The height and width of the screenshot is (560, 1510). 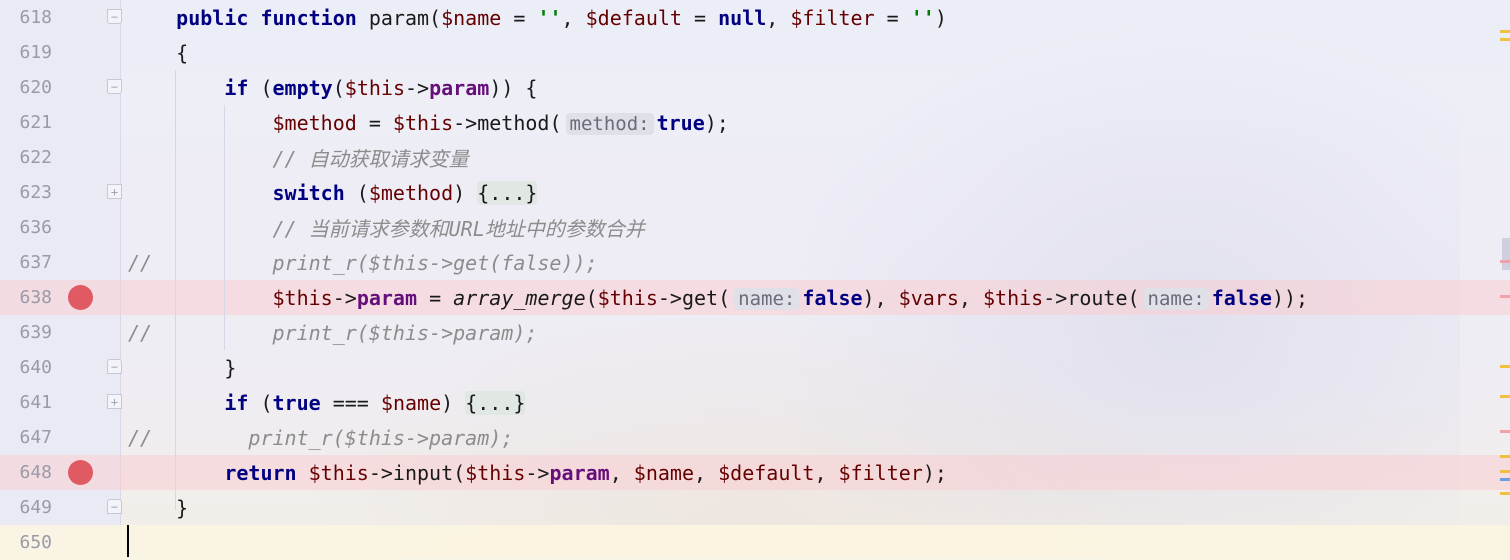 I want to click on line-number: 649, so click(x=26, y=507).